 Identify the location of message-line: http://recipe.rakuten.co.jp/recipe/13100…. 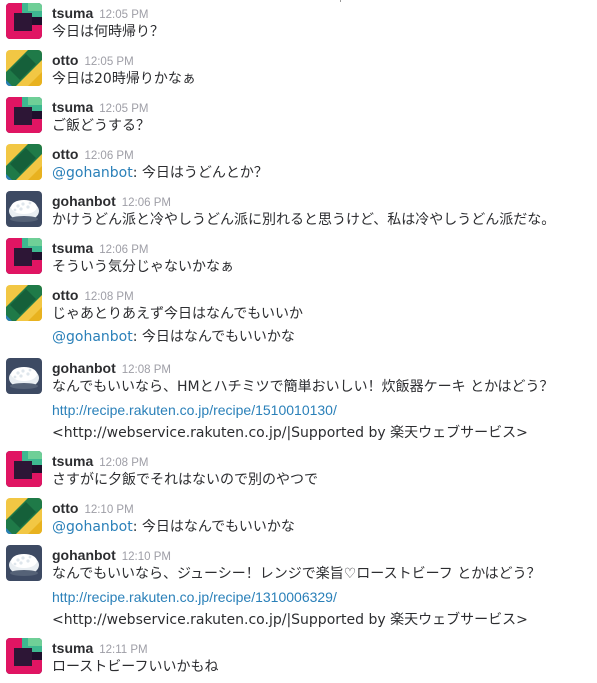
(194, 597).